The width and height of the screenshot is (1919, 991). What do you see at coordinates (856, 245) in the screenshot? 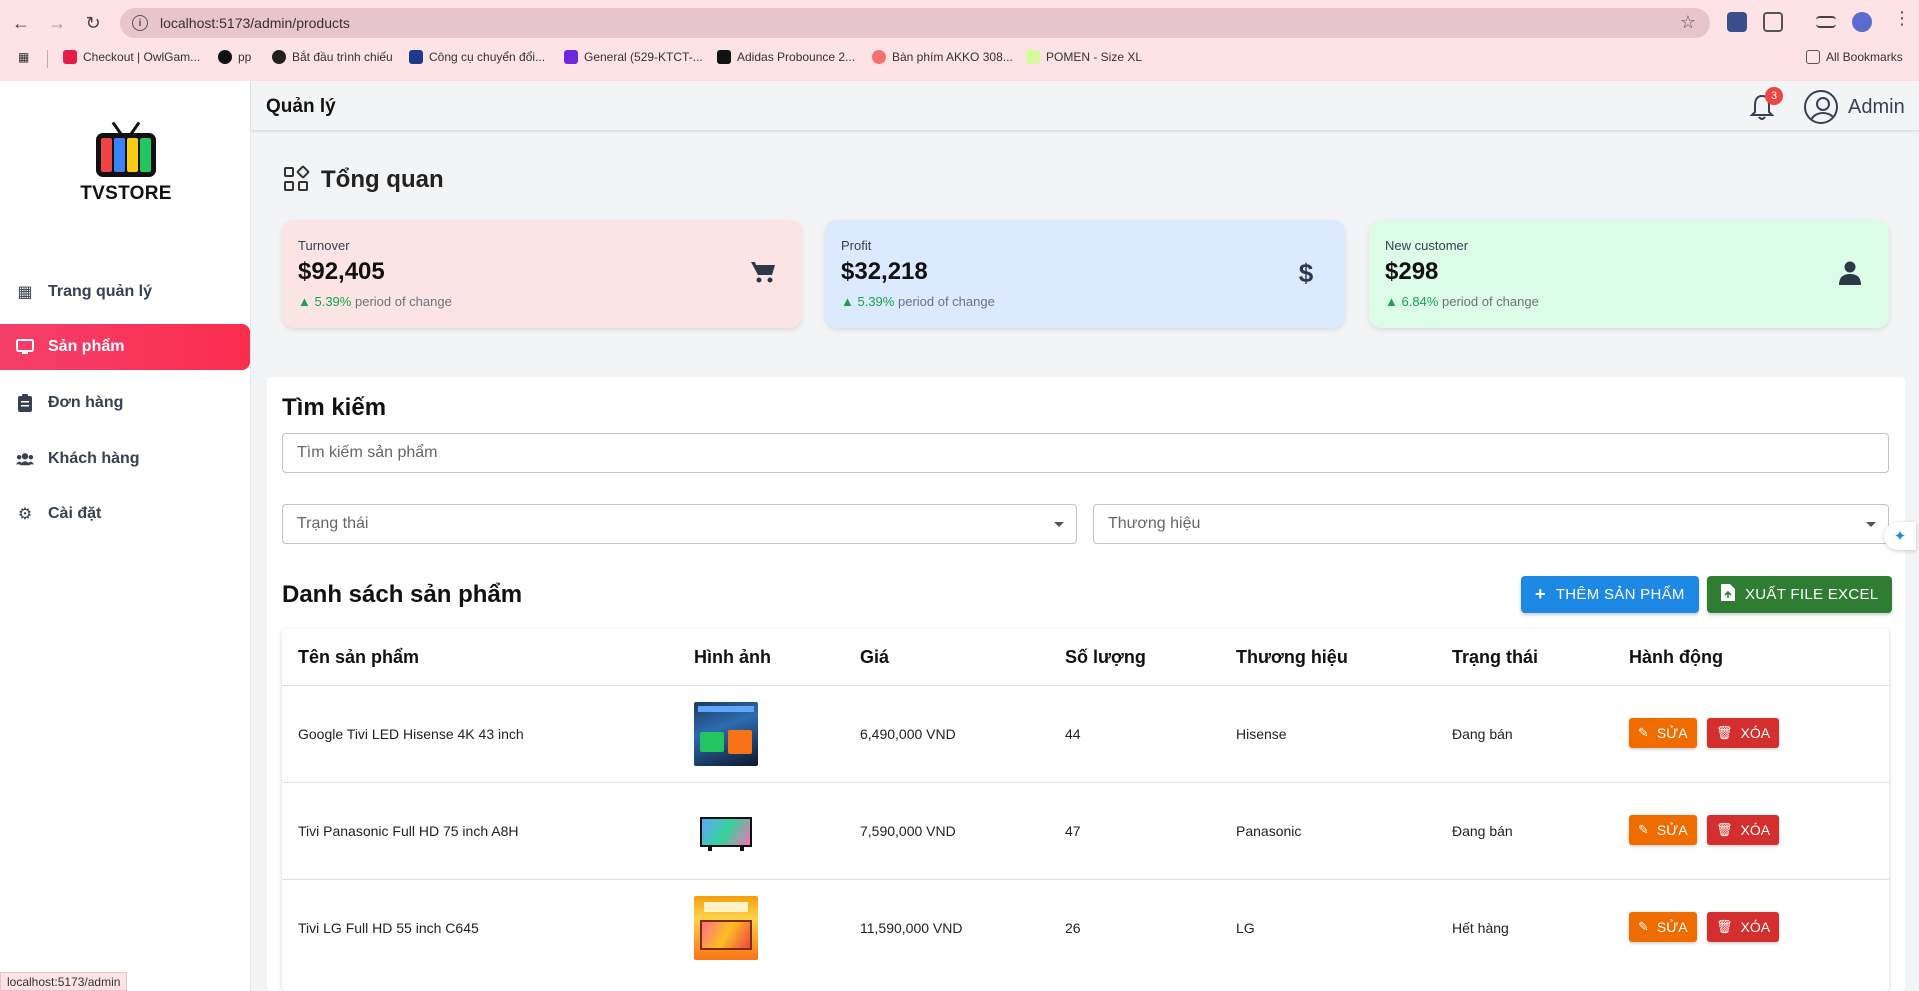
I see `card-label: Profit` at bounding box center [856, 245].